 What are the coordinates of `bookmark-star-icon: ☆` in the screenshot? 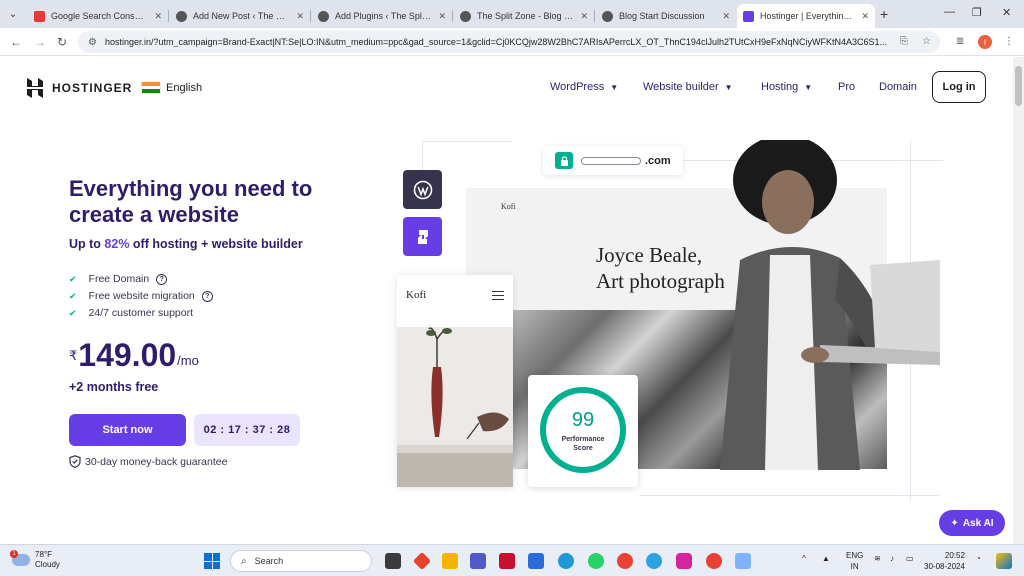 It's located at (926, 41).